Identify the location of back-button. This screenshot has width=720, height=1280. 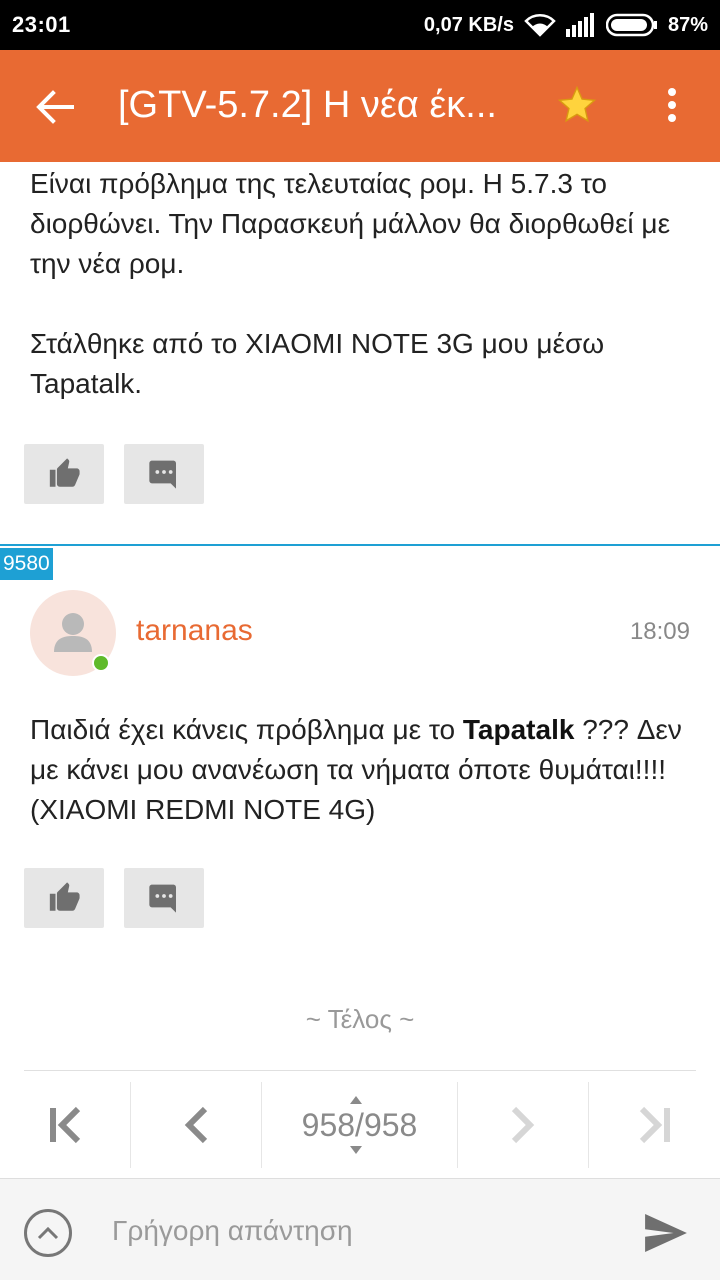
(55, 107).